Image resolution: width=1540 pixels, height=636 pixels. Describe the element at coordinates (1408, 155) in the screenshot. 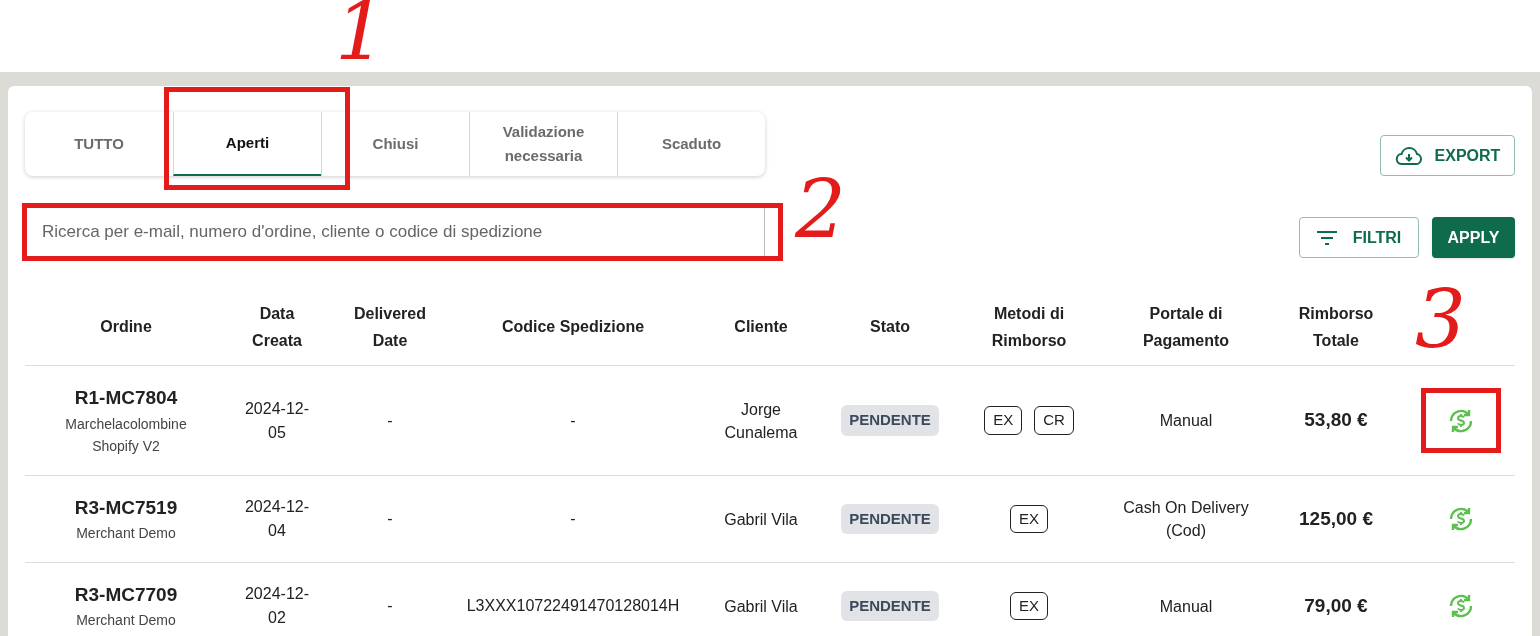

I see `cloud-download-icon` at that location.